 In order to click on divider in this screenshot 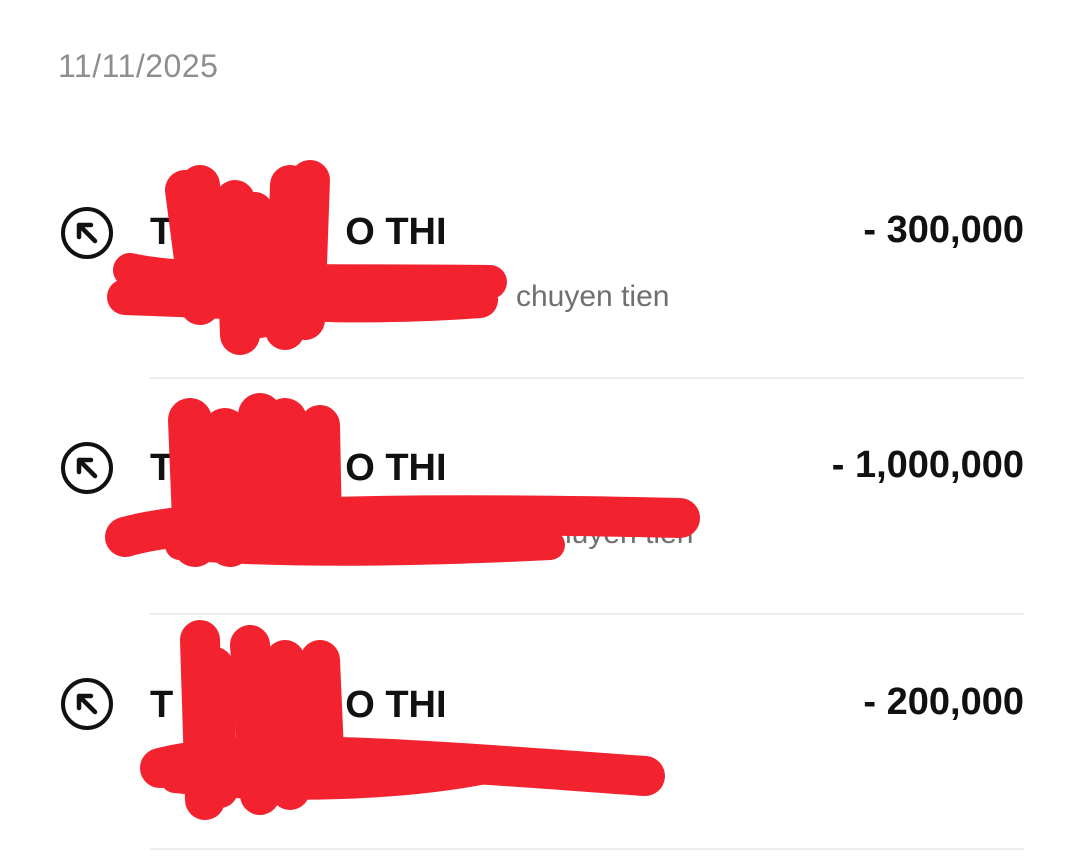, I will do `click(587, 849)`.